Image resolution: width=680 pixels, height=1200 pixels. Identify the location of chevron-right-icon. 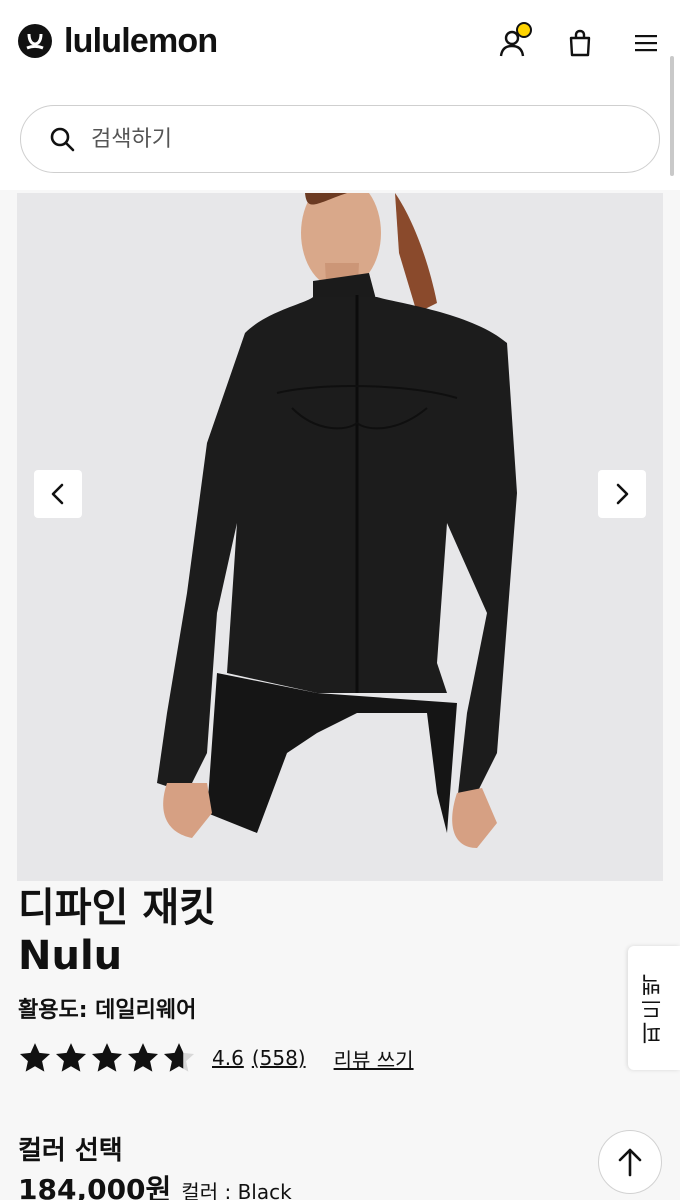
(622, 494).